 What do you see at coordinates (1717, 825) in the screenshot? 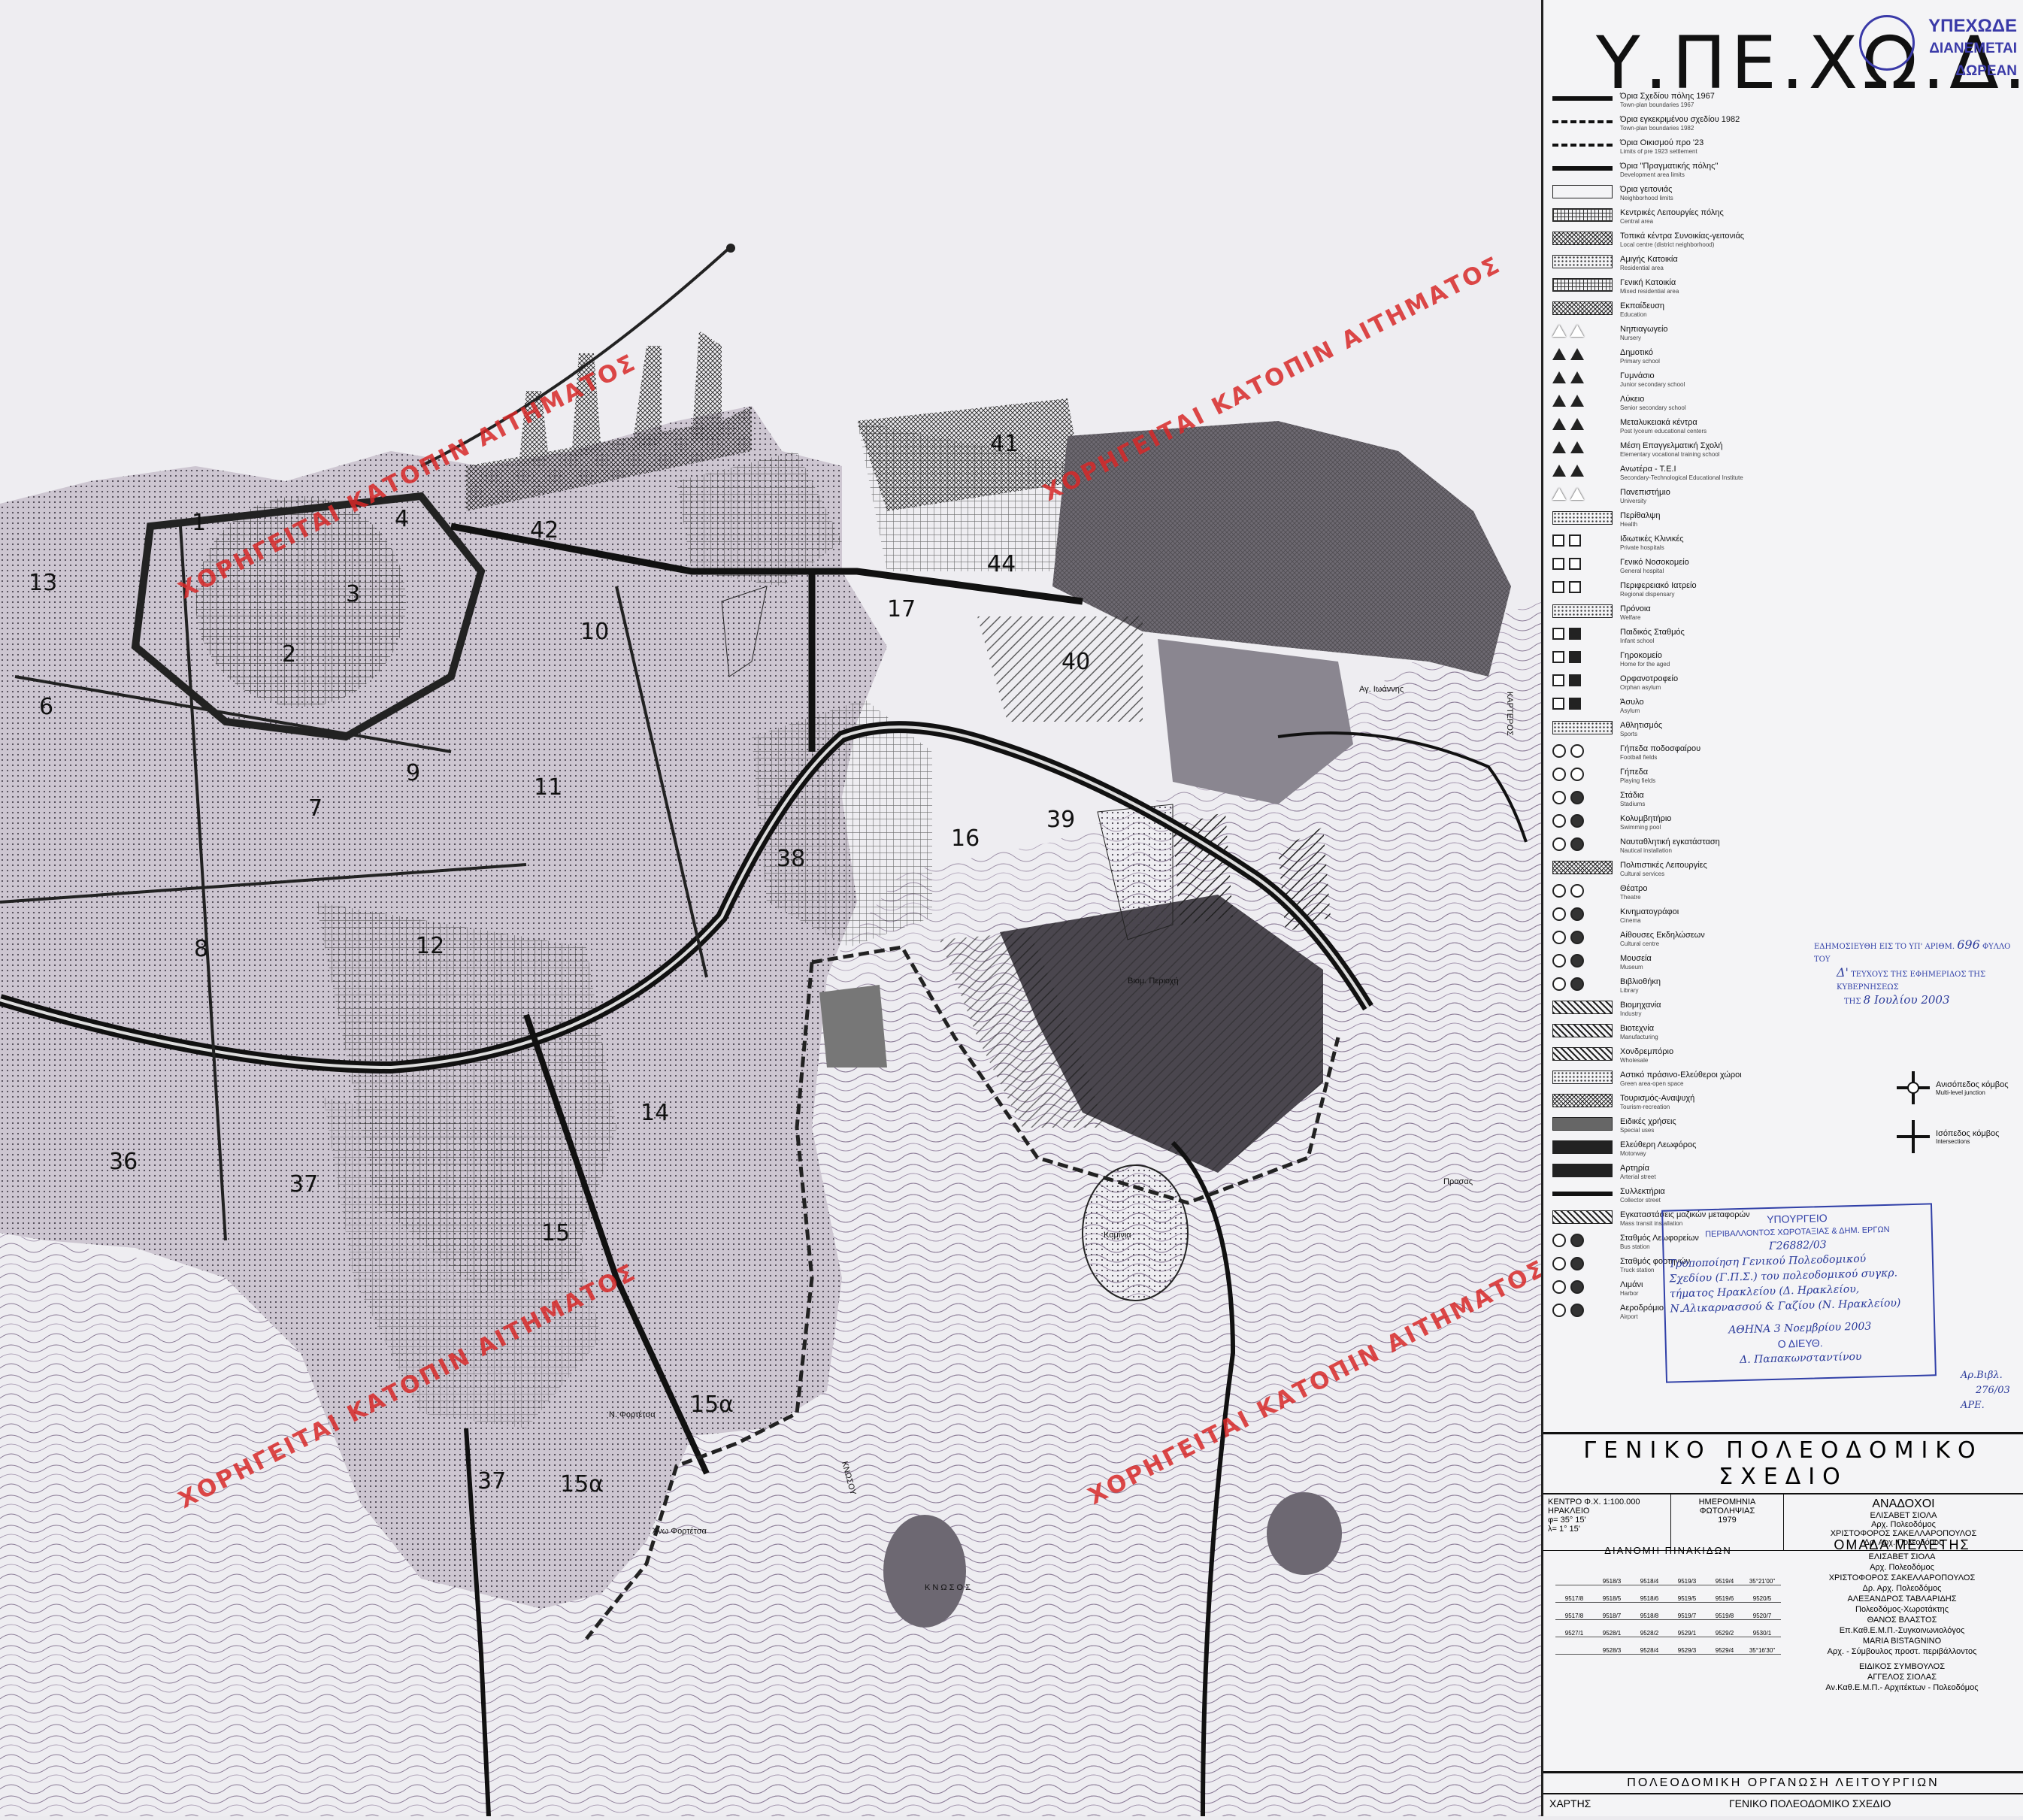
I see `legend-item: Κολυμβητήριο Swimming pool` at bounding box center [1717, 825].